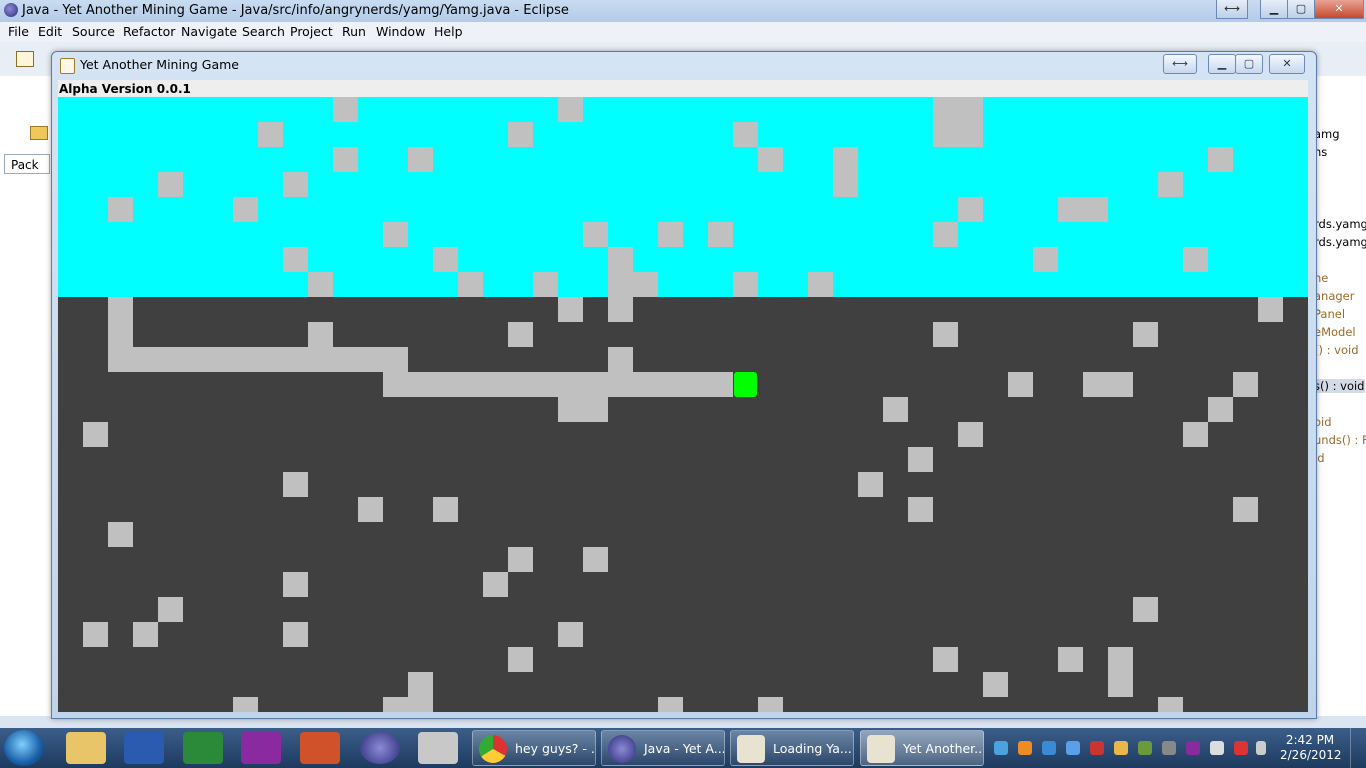  Describe the element at coordinates (149, 31) in the screenshot. I see `menu-refactor: Refactor` at that location.